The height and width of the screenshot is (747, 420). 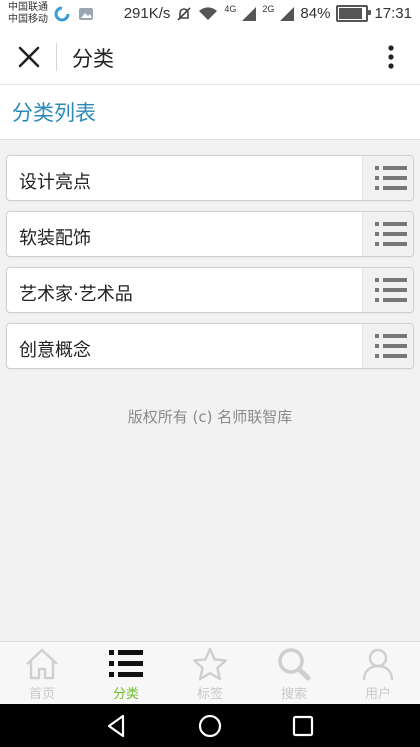 What do you see at coordinates (210, 290) in the screenshot?
I see `list-item: 艺术家·艺术品` at bounding box center [210, 290].